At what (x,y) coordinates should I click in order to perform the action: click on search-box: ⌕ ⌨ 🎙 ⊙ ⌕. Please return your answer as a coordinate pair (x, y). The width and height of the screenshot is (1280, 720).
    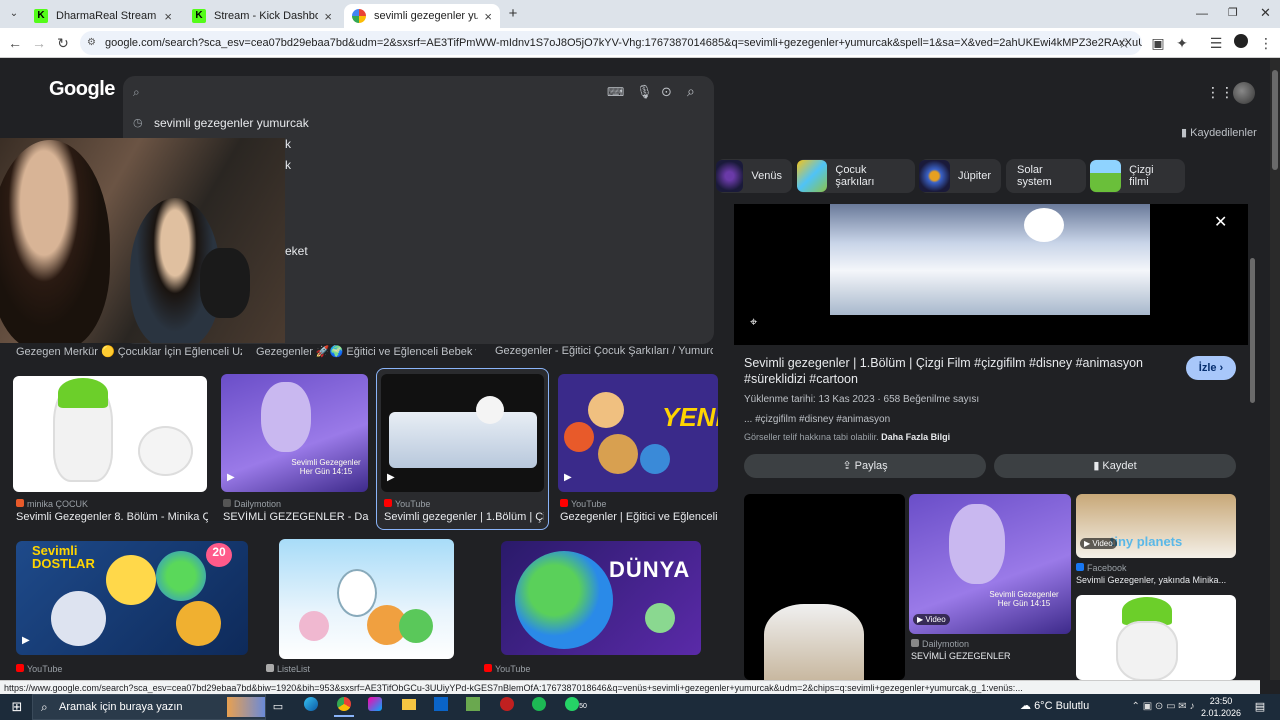
    Looking at the image, I should click on (418, 94).